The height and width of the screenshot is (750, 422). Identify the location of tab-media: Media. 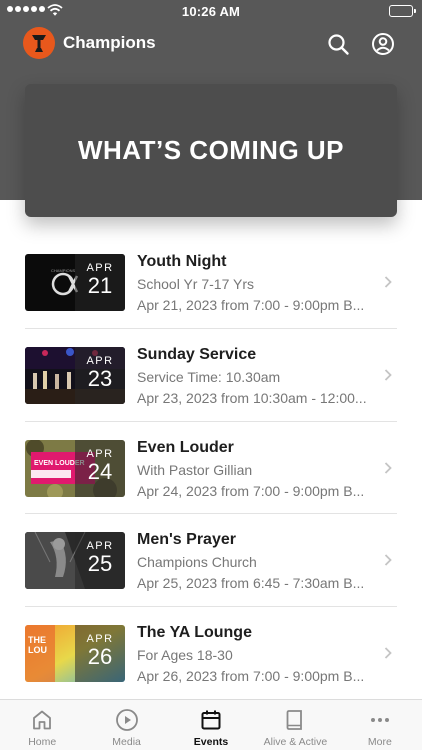
(126, 725).